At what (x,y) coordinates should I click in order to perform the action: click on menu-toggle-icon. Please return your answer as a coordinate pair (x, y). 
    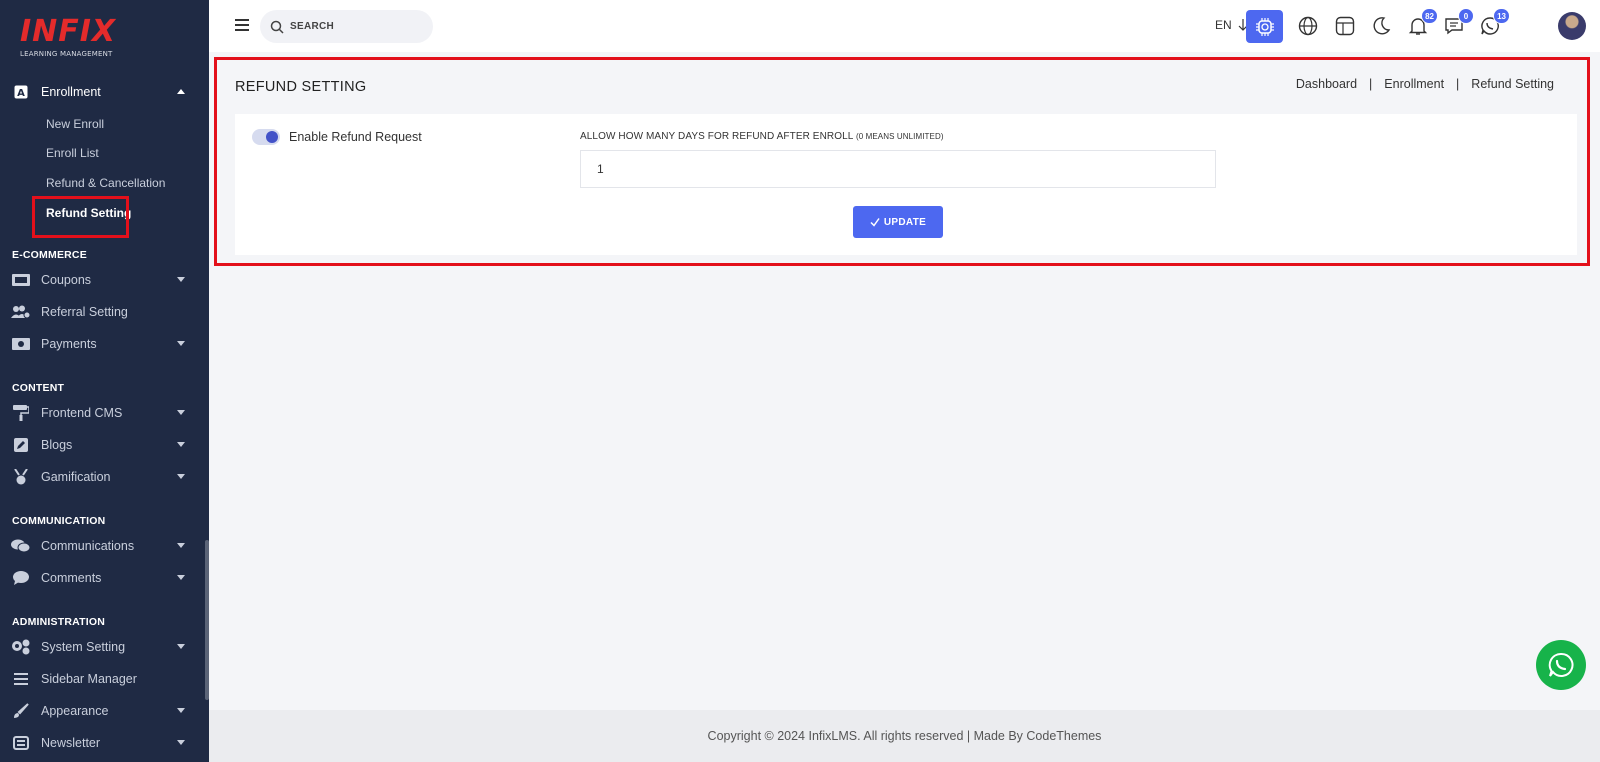
    Looking at the image, I should click on (242, 25).